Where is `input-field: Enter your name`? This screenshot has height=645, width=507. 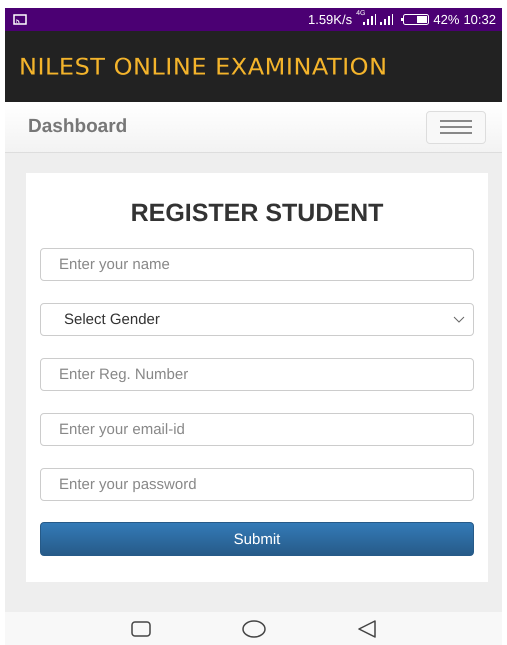
input-field: Enter your name is located at coordinates (257, 264).